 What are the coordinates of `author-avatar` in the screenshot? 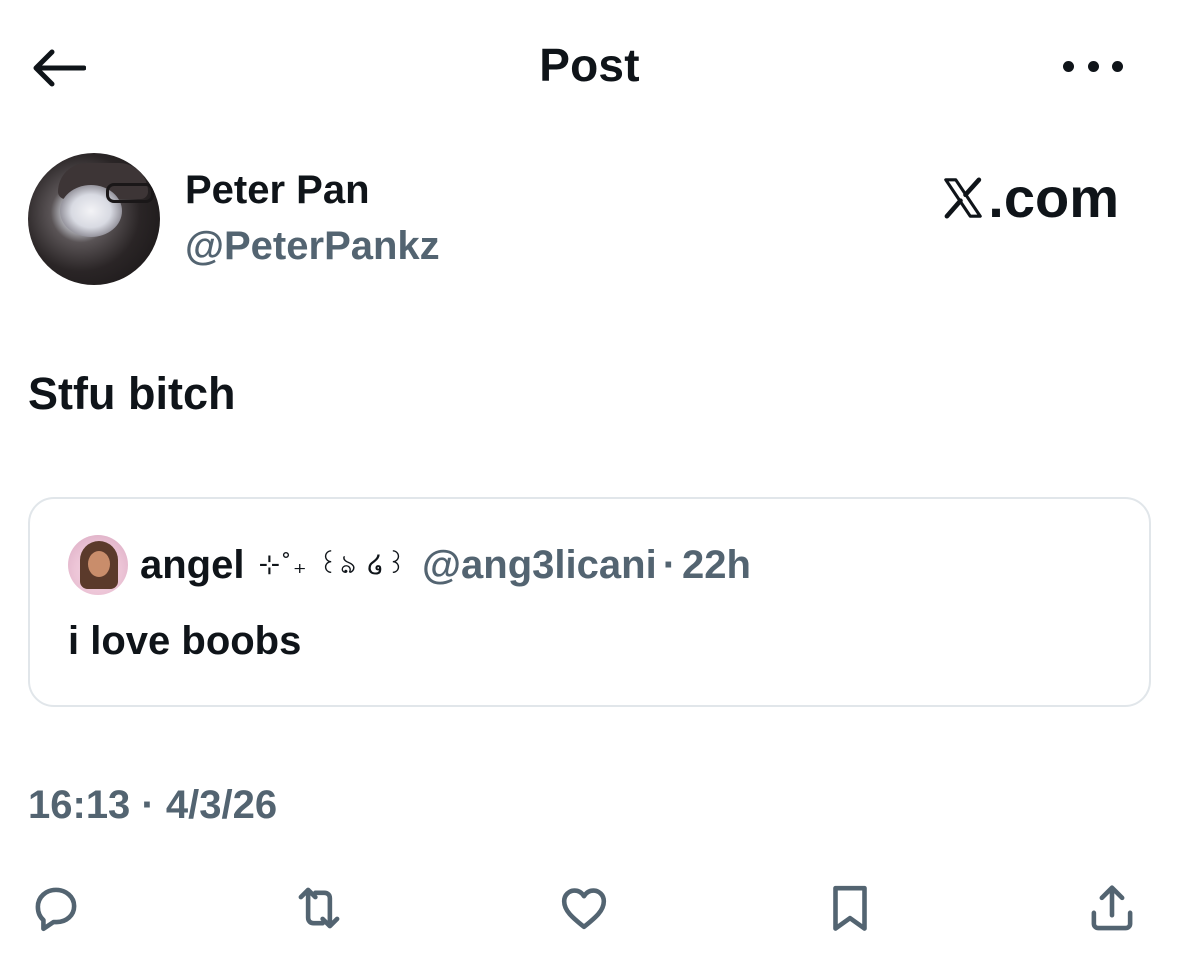 It's located at (94, 219).